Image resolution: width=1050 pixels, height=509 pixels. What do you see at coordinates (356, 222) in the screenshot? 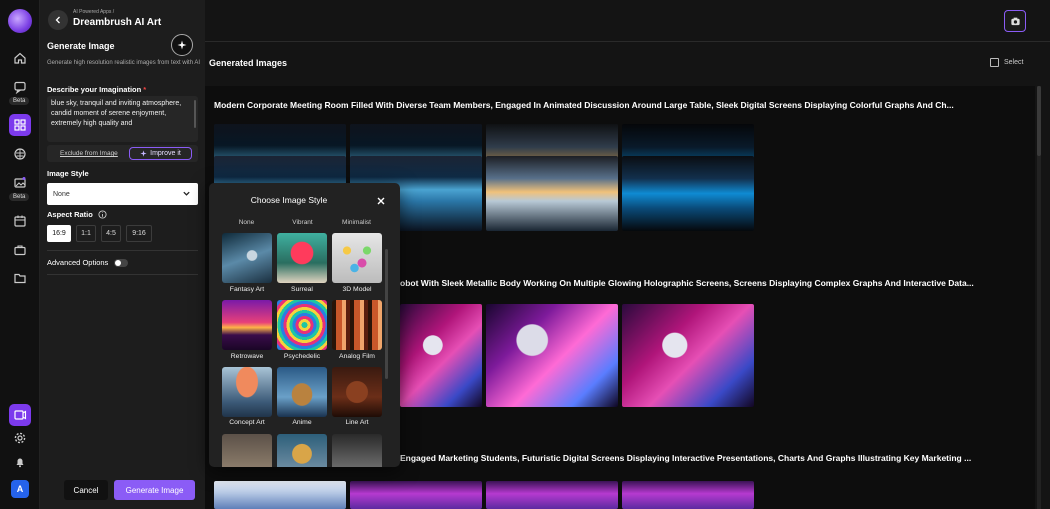
I see `style-option-minimalist: Minimalist` at bounding box center [356, 222].